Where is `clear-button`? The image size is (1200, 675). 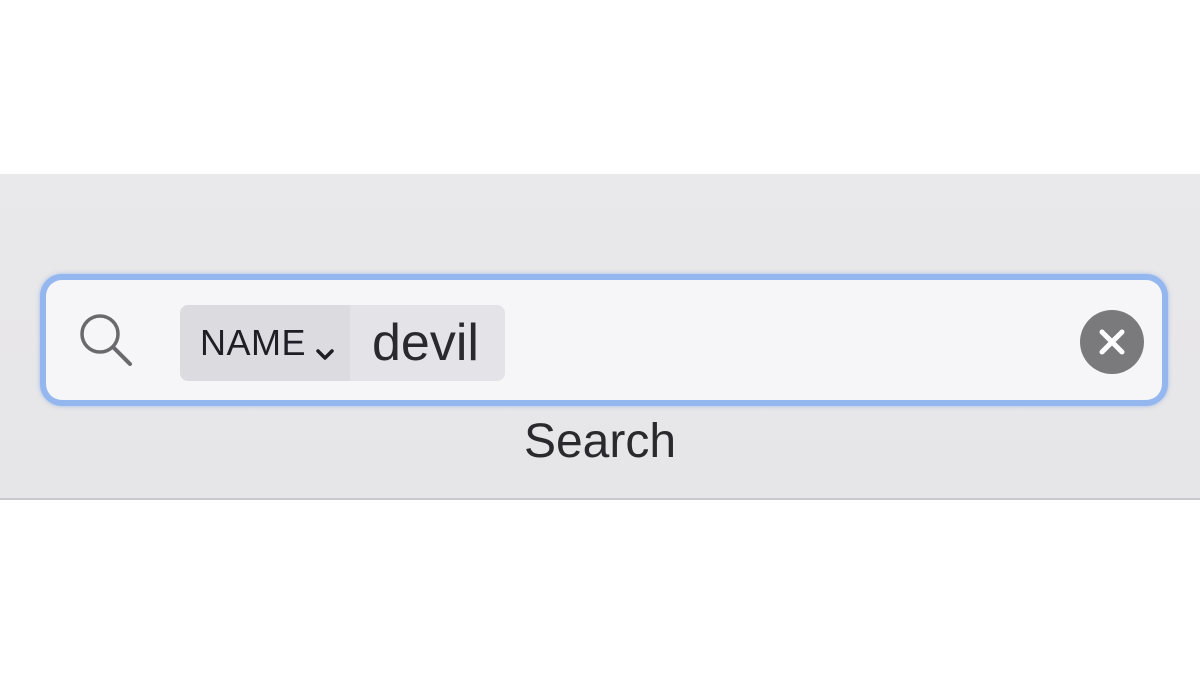 clear-button is located at coordinates (1112, 342).